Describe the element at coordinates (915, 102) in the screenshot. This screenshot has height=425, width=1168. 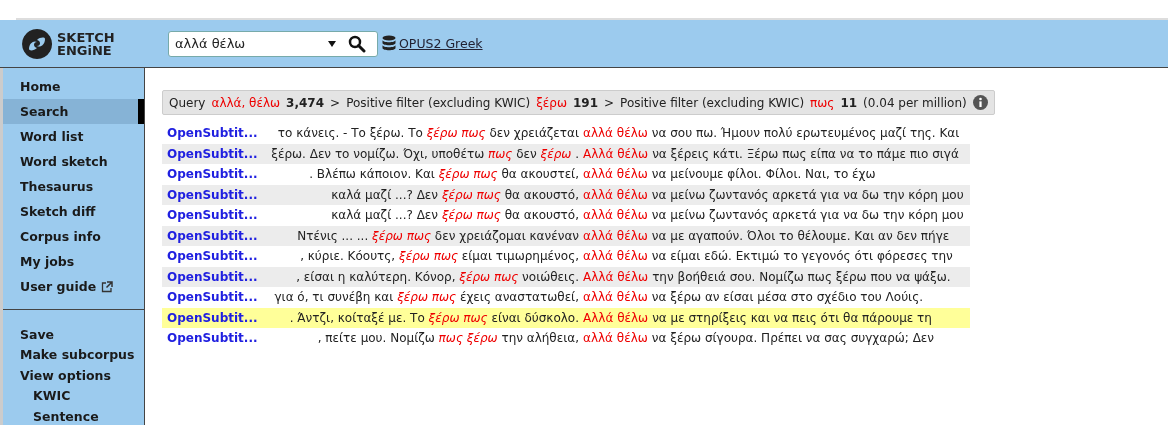
I see `breadcrumb-frequency: (0.04 per million)` at that location.